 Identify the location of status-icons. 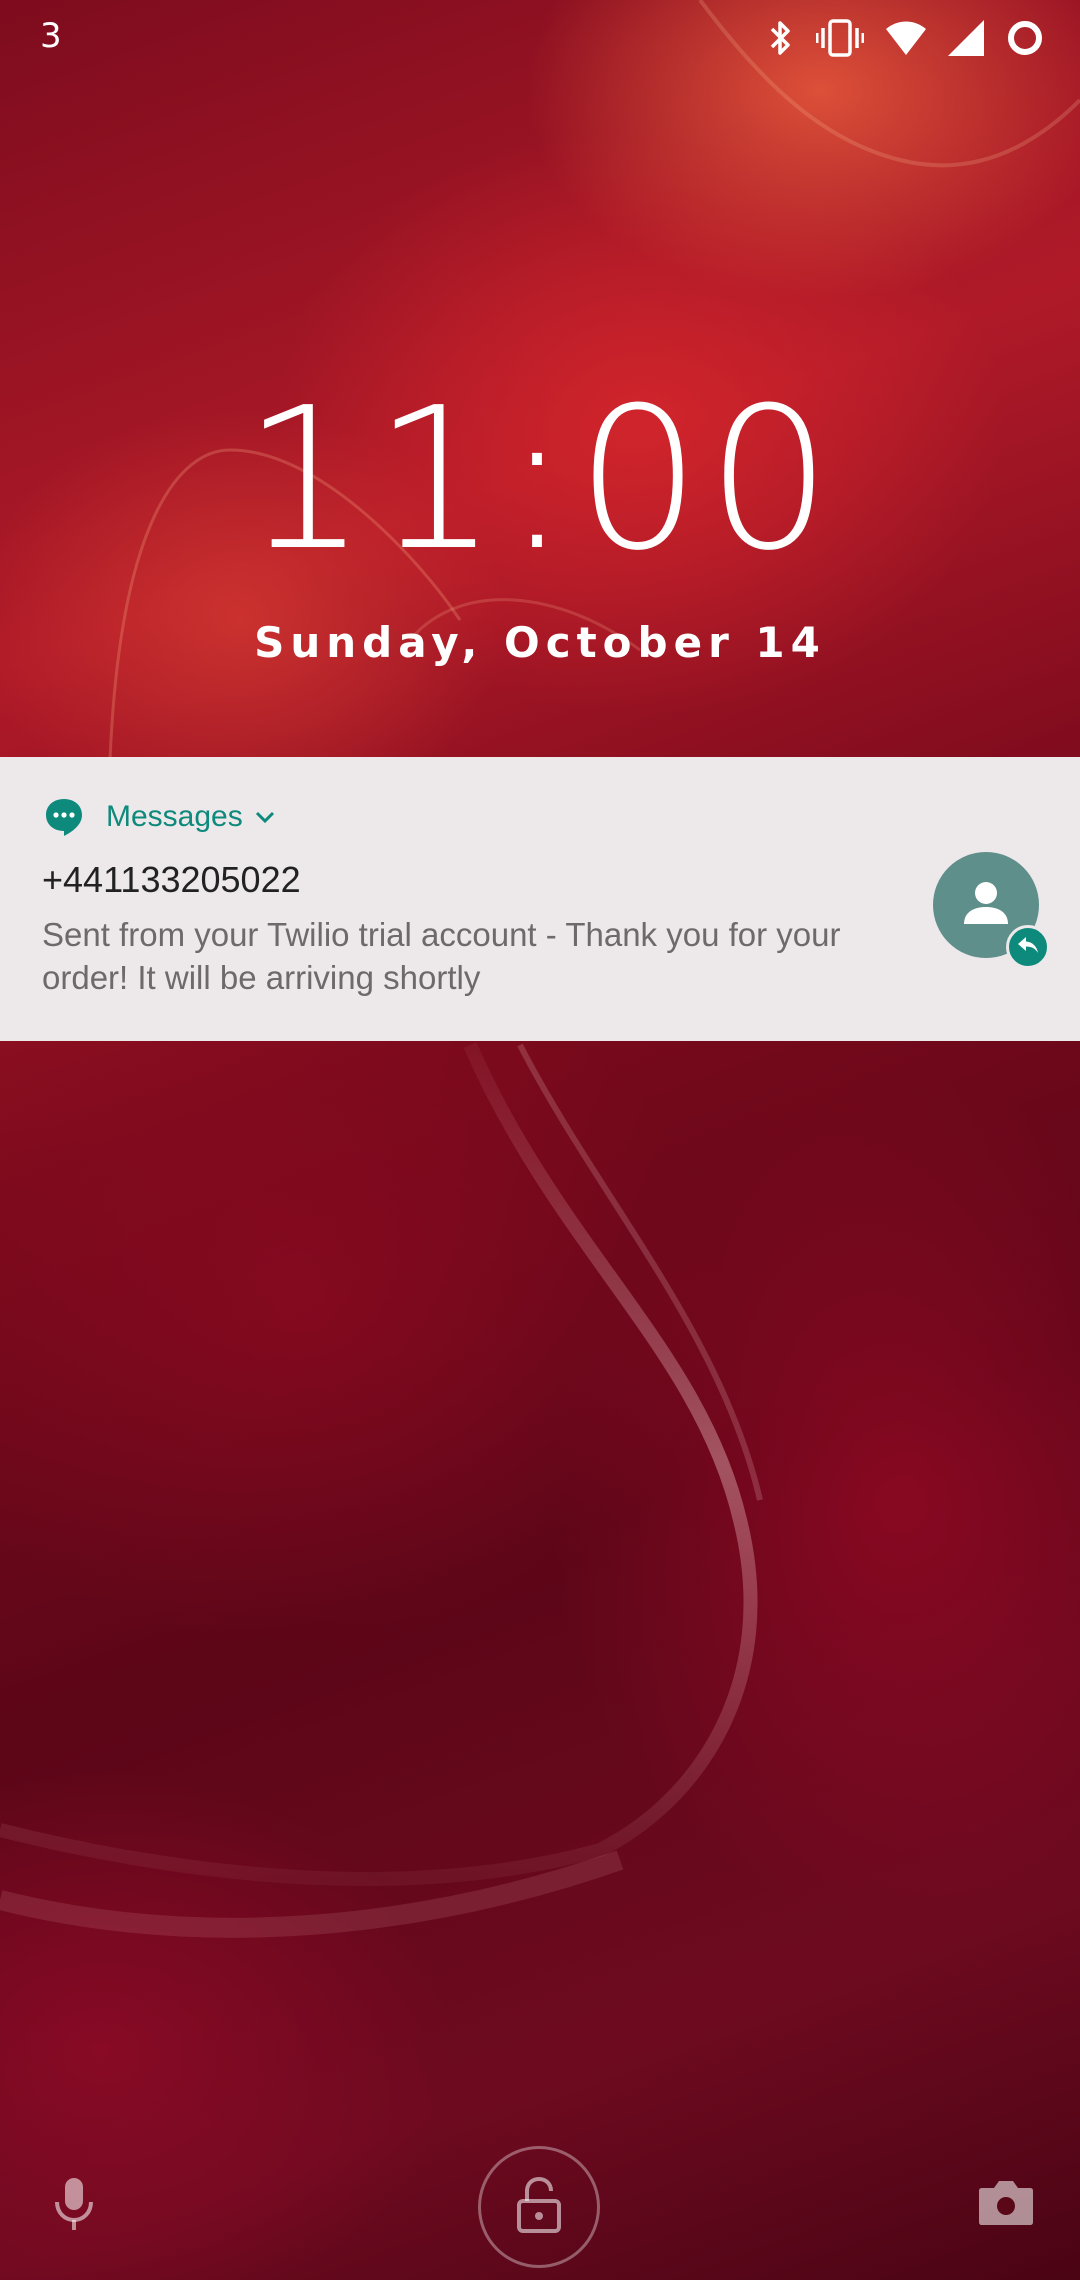
(906, 38).